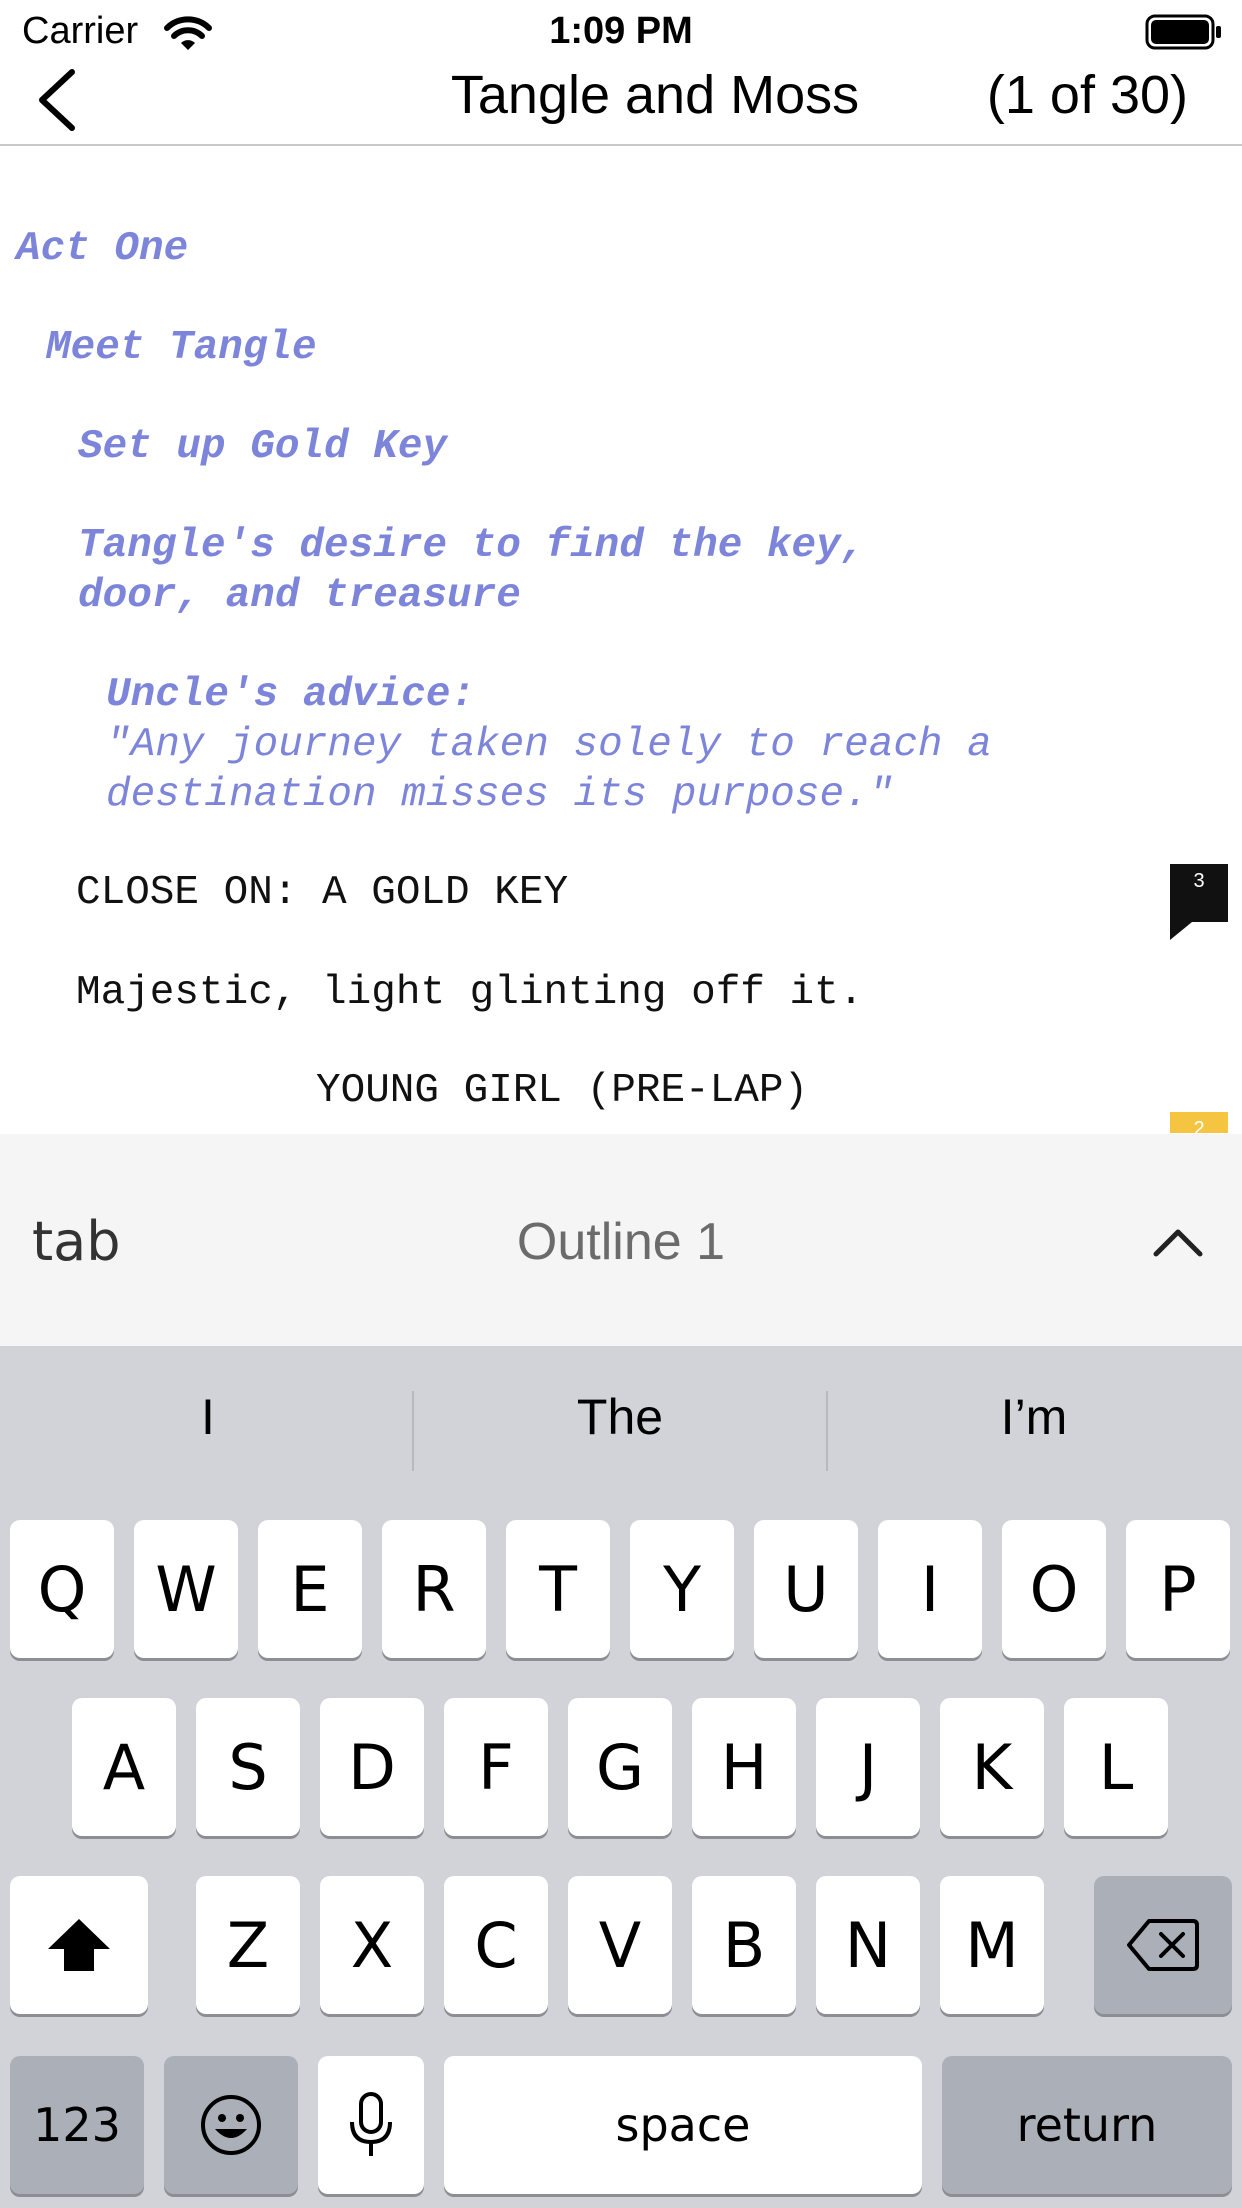 The width and height of the screenshot is (1242, 2208). I want to click on outline-scene-line-2: door, and treasure, so click(299, 596).